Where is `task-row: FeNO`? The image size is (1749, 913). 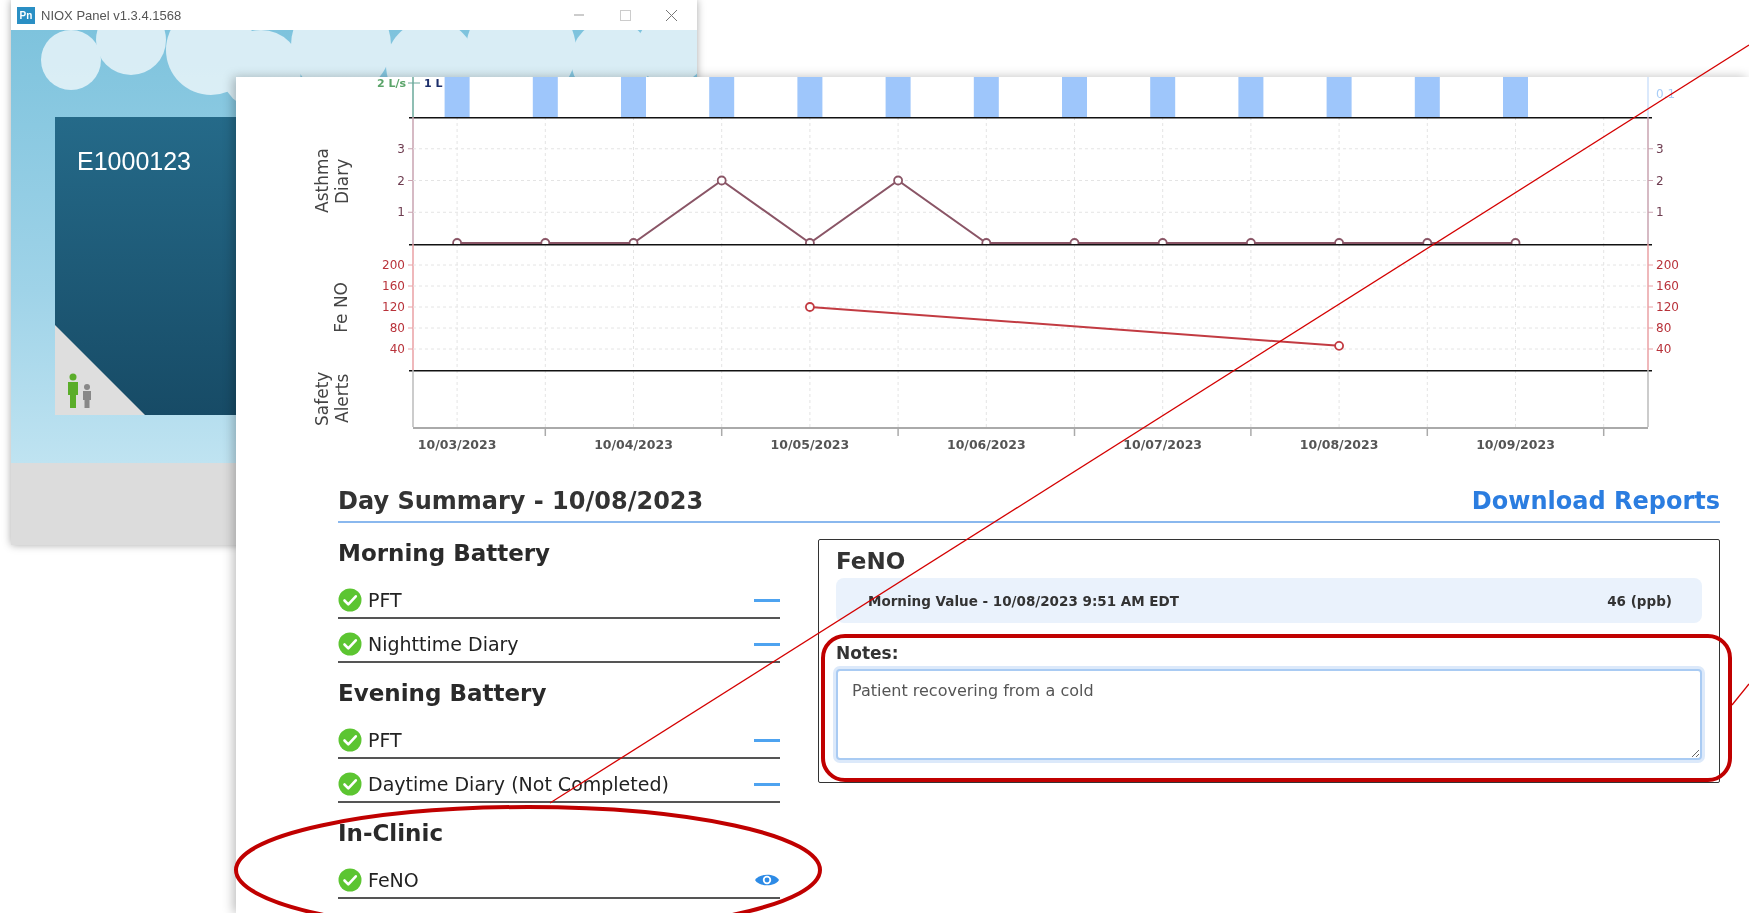
task-row: FeNO is located at coordinates (559, 877).